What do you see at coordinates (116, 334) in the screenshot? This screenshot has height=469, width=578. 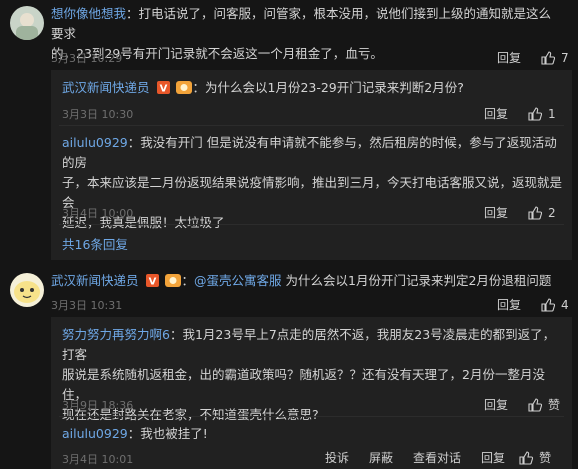 I see `username: 努力努力再努力啊6` at bounding box center [116, 334].